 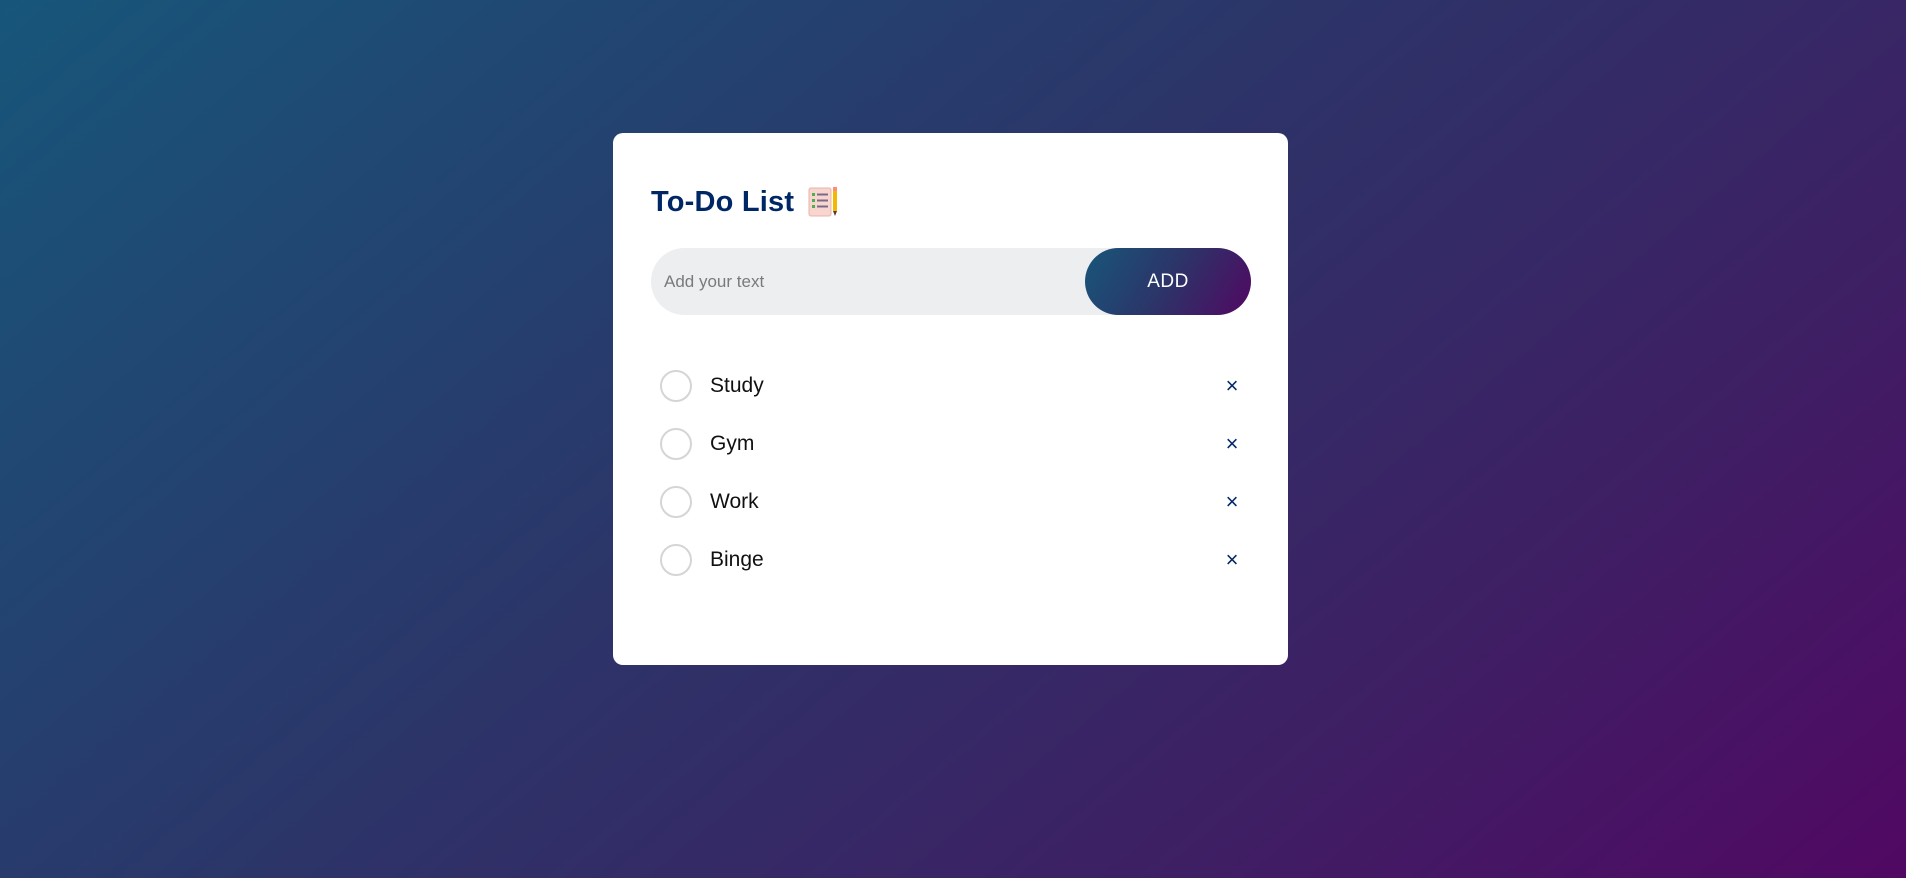 I want to click on todo-label: Gym, so click(x=732, y=443).